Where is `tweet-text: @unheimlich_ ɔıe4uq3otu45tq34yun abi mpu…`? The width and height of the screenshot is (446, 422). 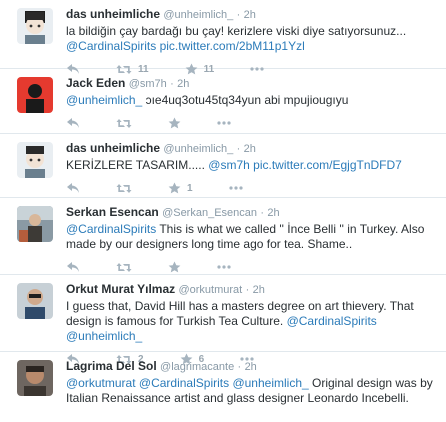 tweet-text: @unheimlich_ ɔıe4uq3otu45tq34yun abi mpu… is located at coordinates (252, 100).